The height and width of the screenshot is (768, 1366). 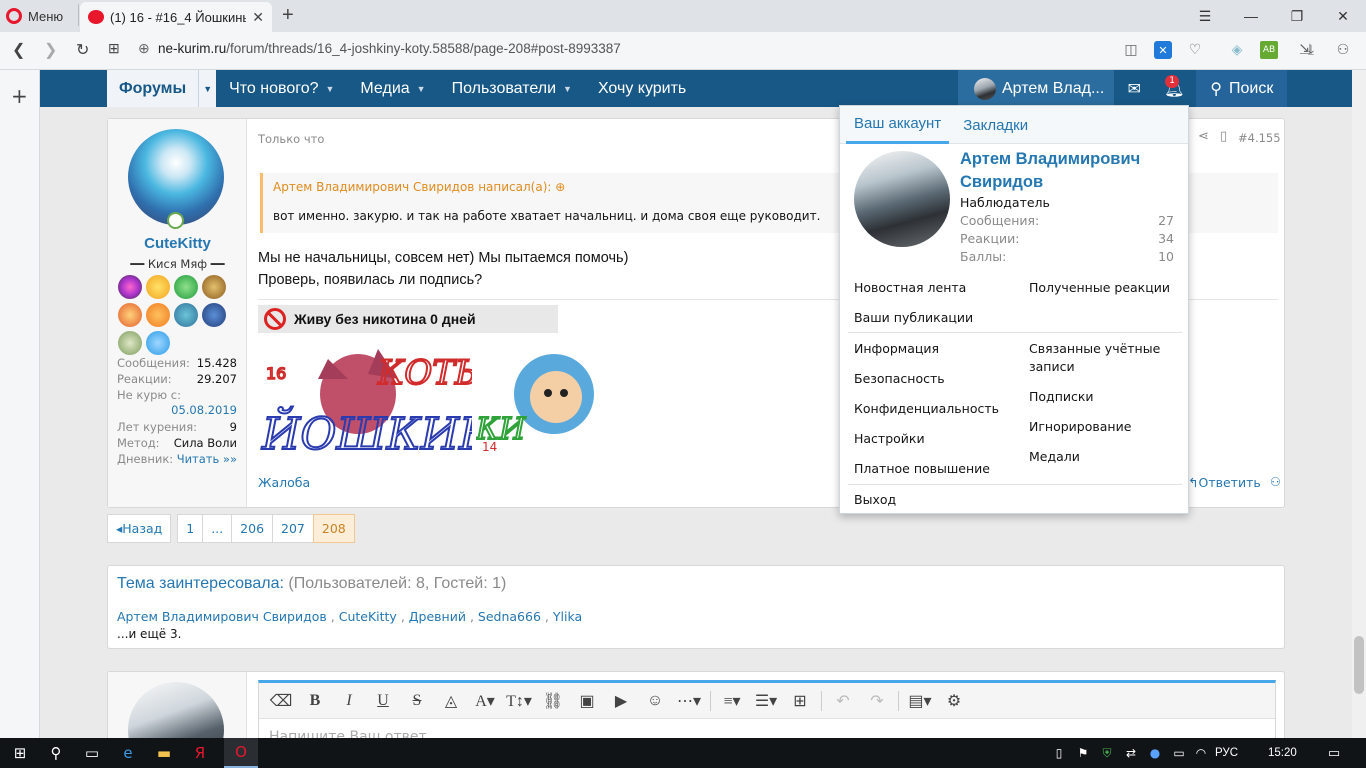 What do you see at coordinates (621, 701) in the screenshot?
I see `media-icon: ▶` at bounding box center [621, 701].